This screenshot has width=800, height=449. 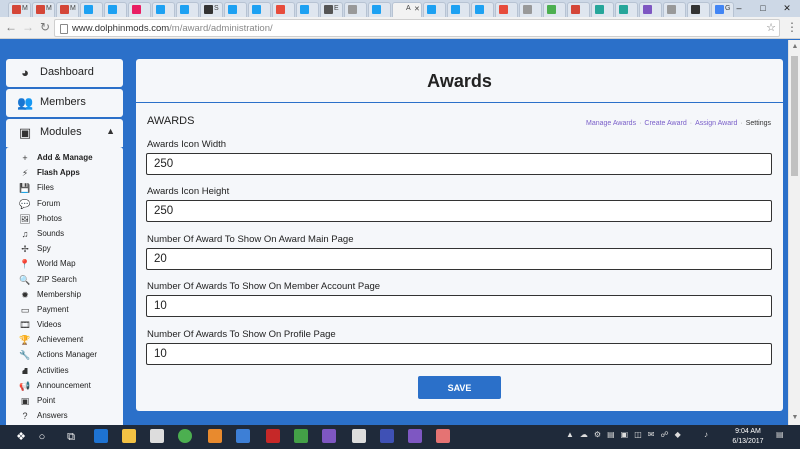 What do you see at coordinates (794, 47) in the screenshot?
I see `scroll-up-icon: ▲` at bounding box center [794, 47].